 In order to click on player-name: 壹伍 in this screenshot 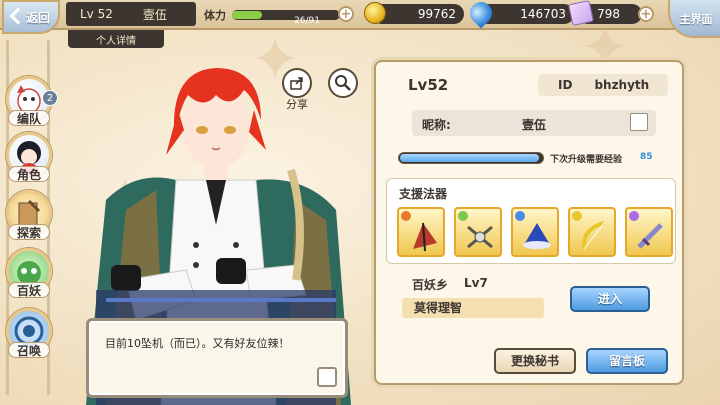, I will do `click(154, 14)`.